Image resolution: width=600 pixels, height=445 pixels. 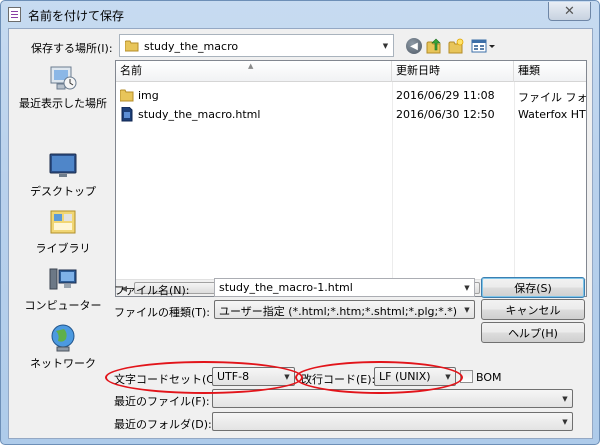 What do you see at coordinates (550, 71) in the screenshot?
I see `column-header-type: 種類` at bounding box center [550, 71].